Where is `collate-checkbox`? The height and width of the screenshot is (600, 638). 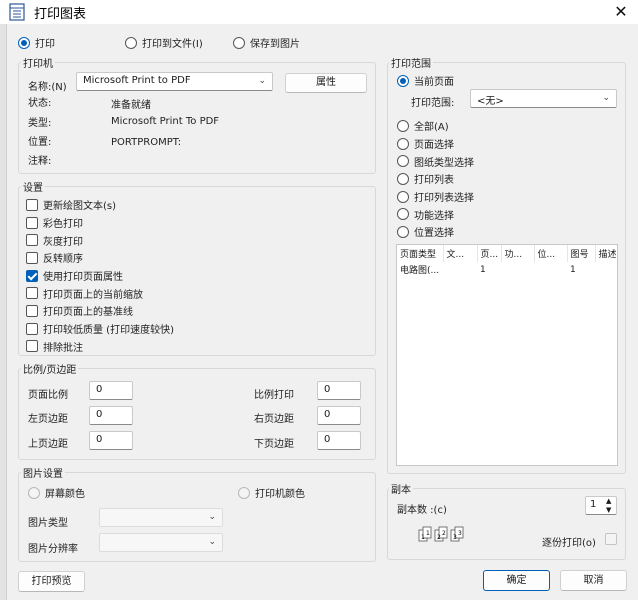
collate-checkbox is located at coordinates (611, 539).